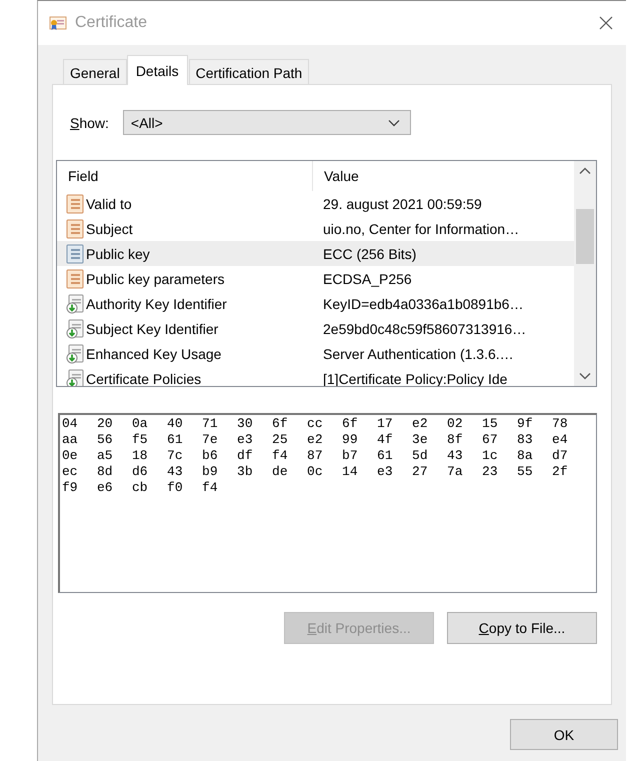 The image size is (628, 761). What do you see at coordinates (155, 278) in the screenshot?
I see `field-name: Public key parameters` at bounding box center [155, 278].